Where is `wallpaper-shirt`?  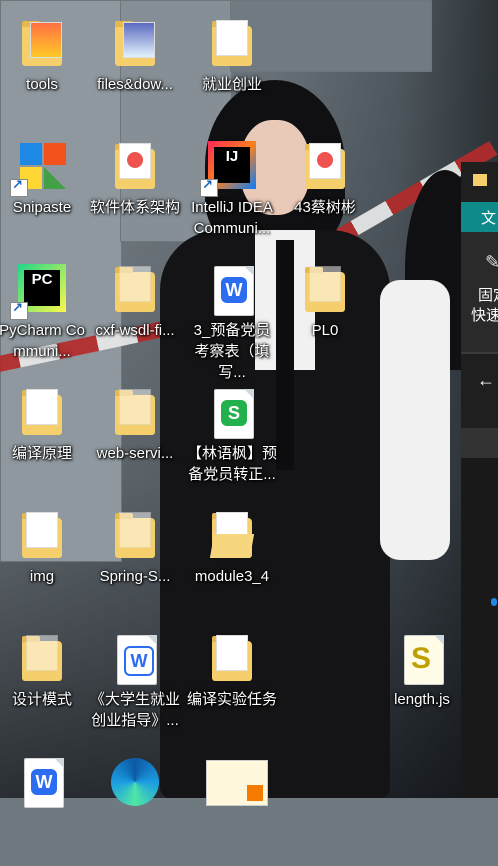
wallpaper-shirt is located at coordinates (415, 420).